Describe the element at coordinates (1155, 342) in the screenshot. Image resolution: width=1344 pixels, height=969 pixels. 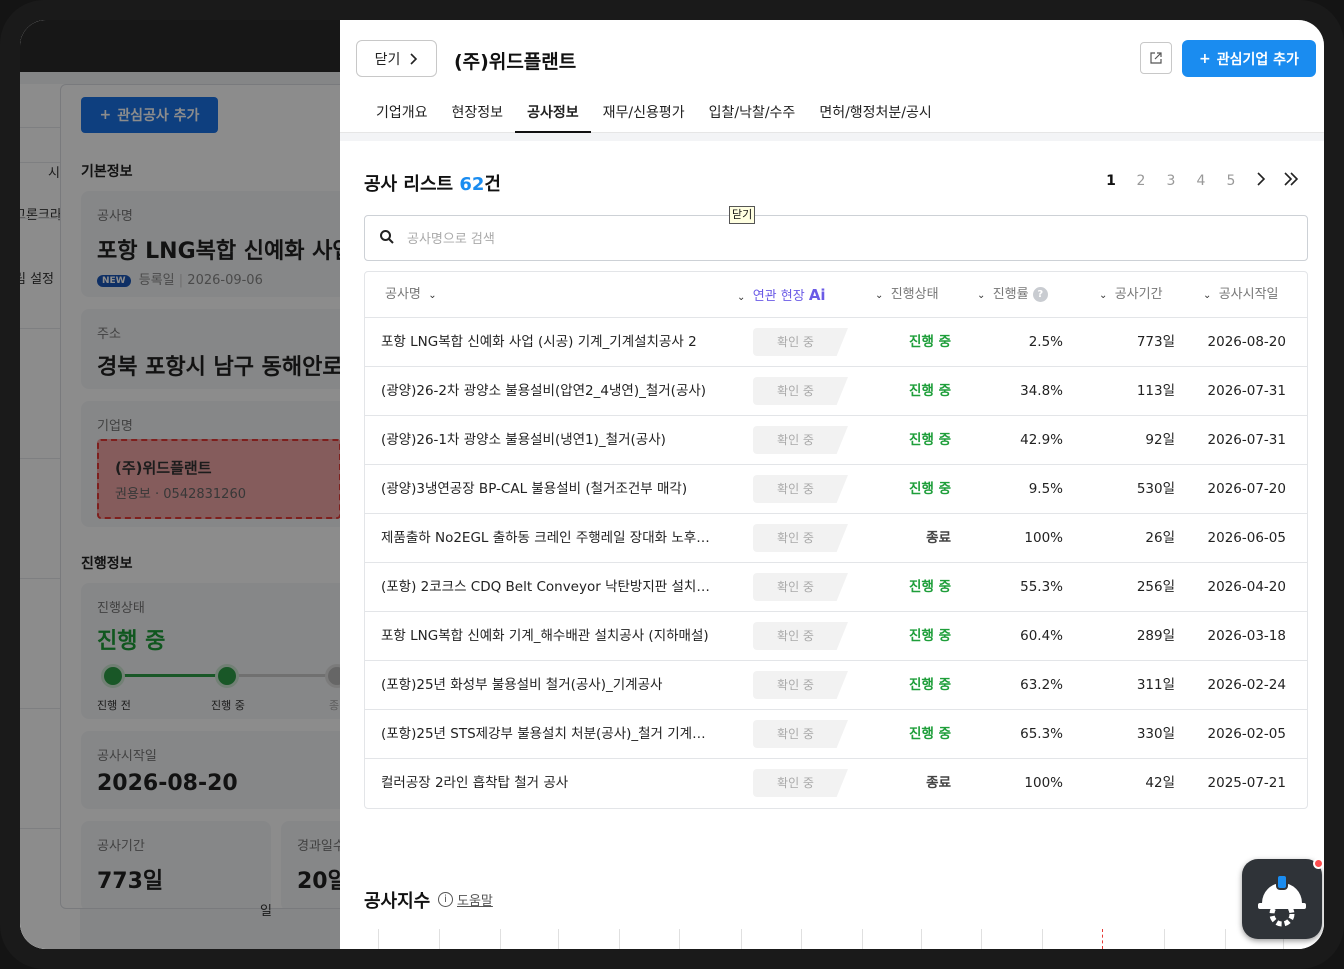
I see `period-cell: 773일` at that location.